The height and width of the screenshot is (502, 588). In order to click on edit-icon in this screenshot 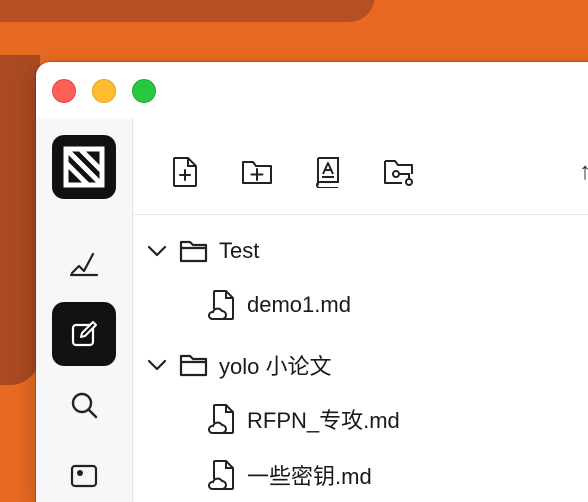, I will do `click(84, 334)`.